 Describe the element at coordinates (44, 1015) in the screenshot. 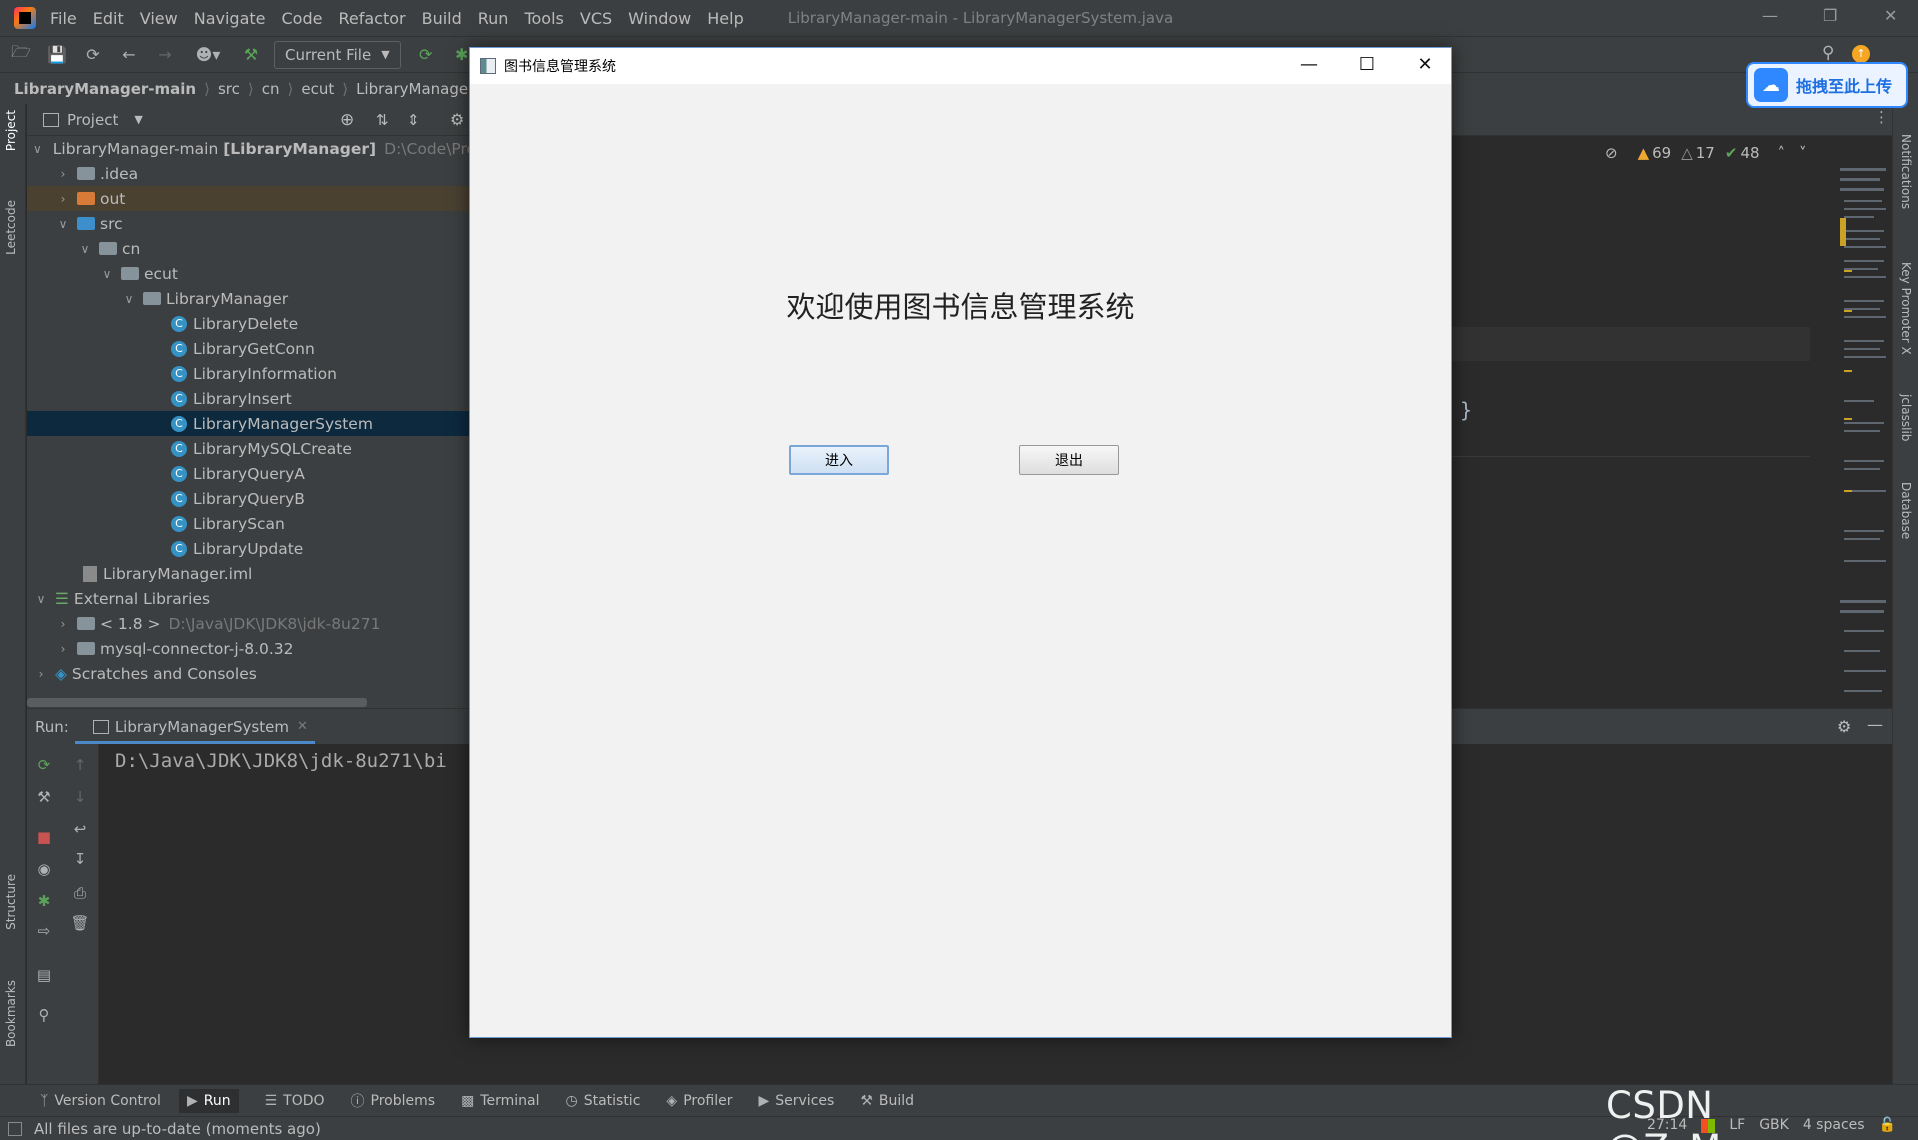

I see `pin-icon: ⚲` at that location.